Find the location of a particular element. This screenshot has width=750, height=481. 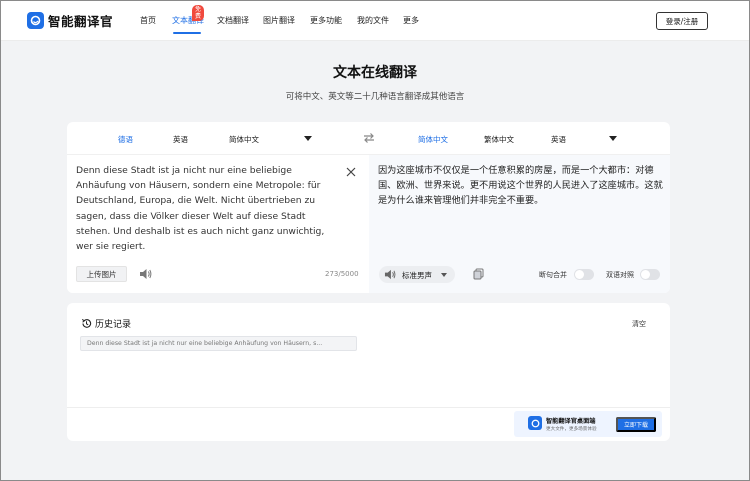

swap-languages-icon is located at coordinates (369, 138).